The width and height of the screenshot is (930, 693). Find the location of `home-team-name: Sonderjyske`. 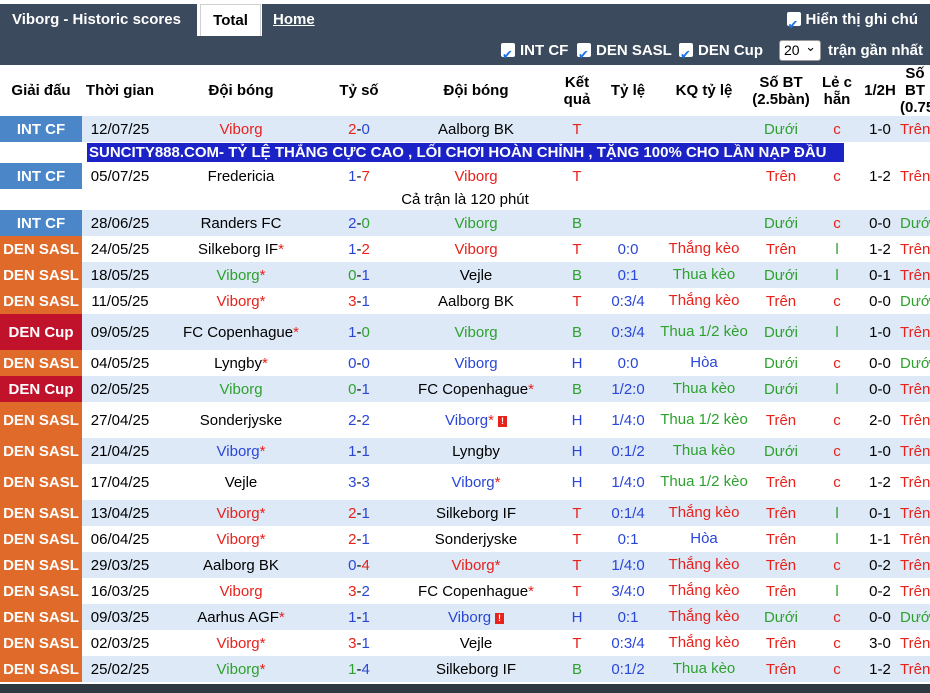

home-team-name: Sonderjyske is located at coordinates (241, 420).